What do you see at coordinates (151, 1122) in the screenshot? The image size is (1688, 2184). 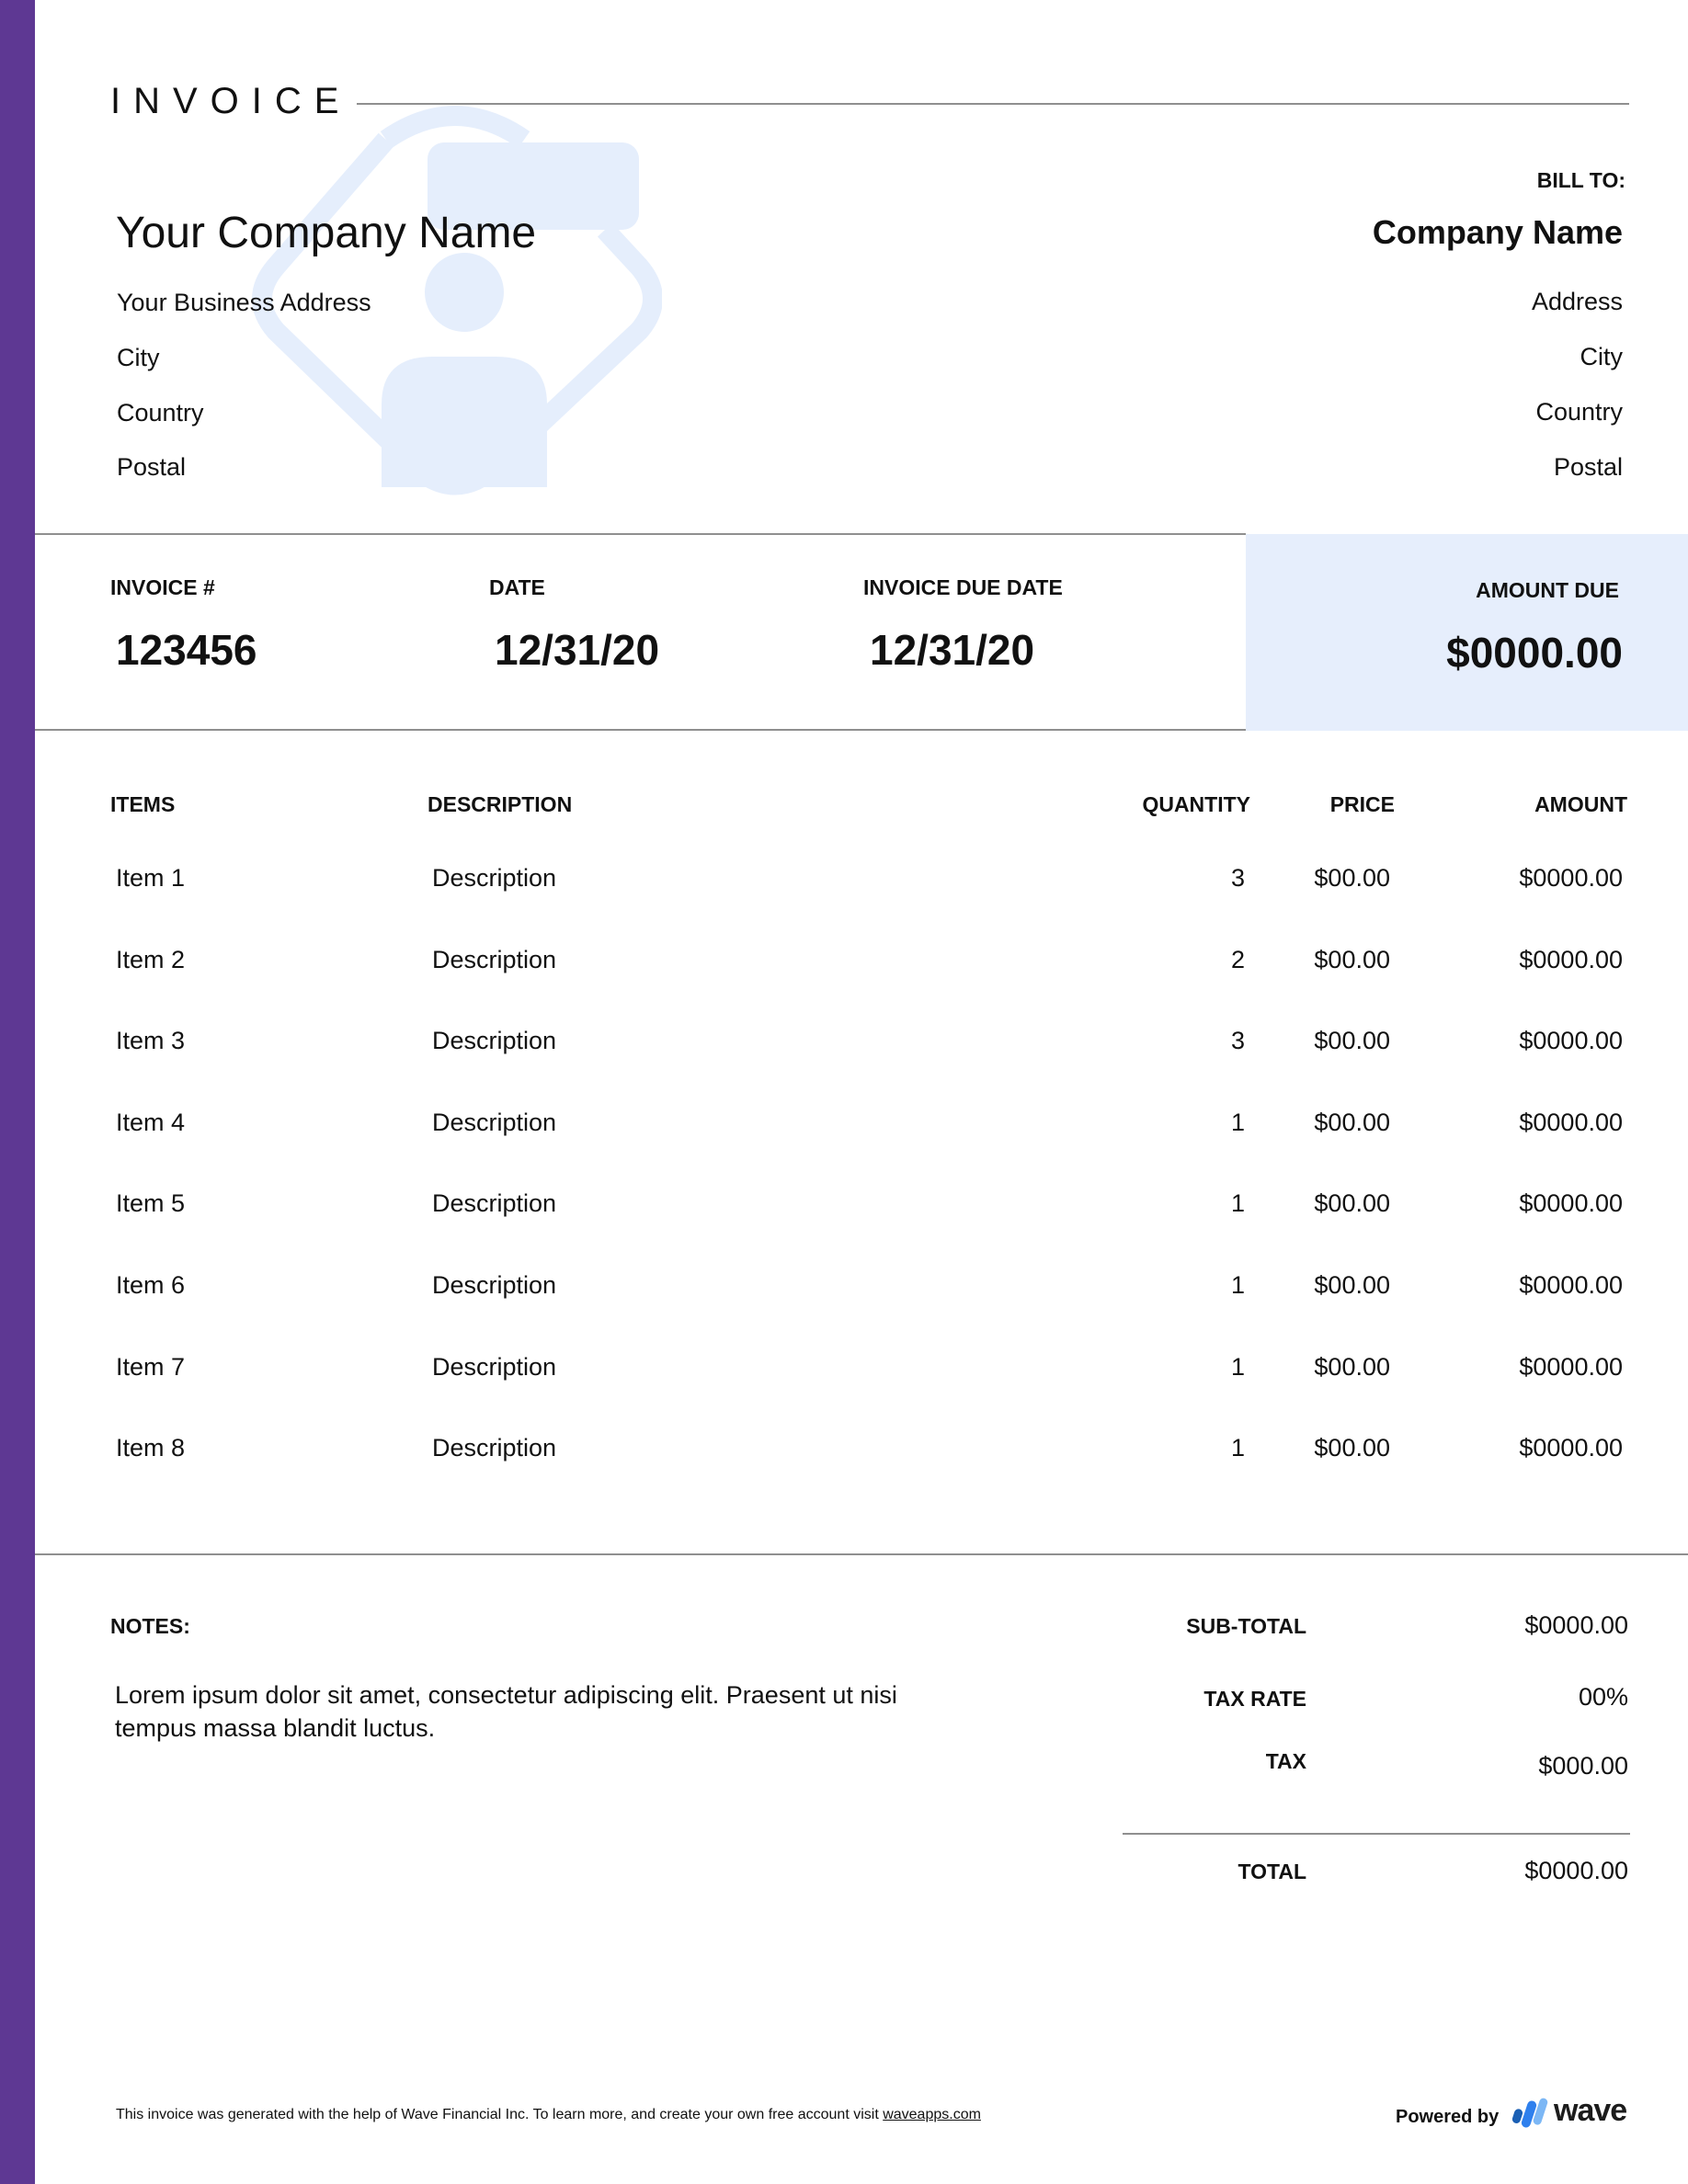 I see `item-name-cell: Item 4` at bounding box center [151, 1122].